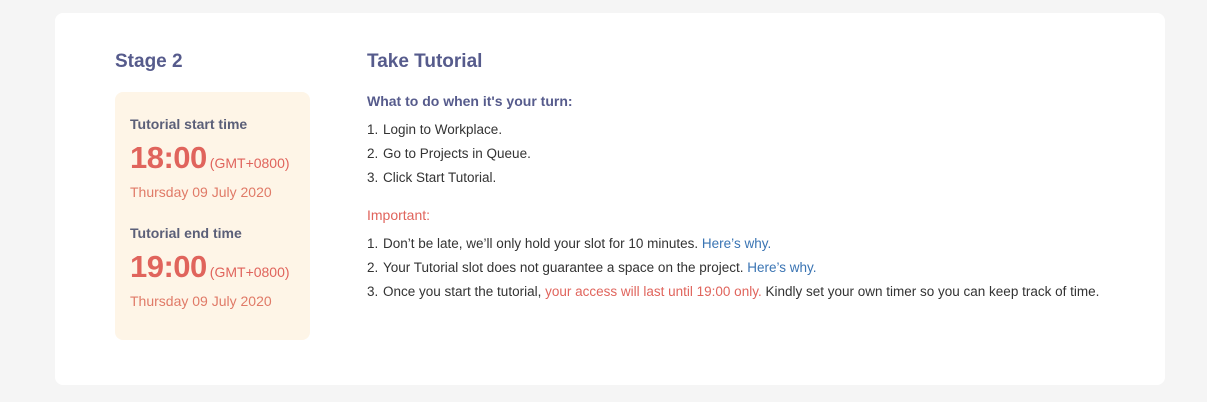 The height and width of the screenshot is (402, 1207). I want to click on important-number: 2., so click(373, 267).